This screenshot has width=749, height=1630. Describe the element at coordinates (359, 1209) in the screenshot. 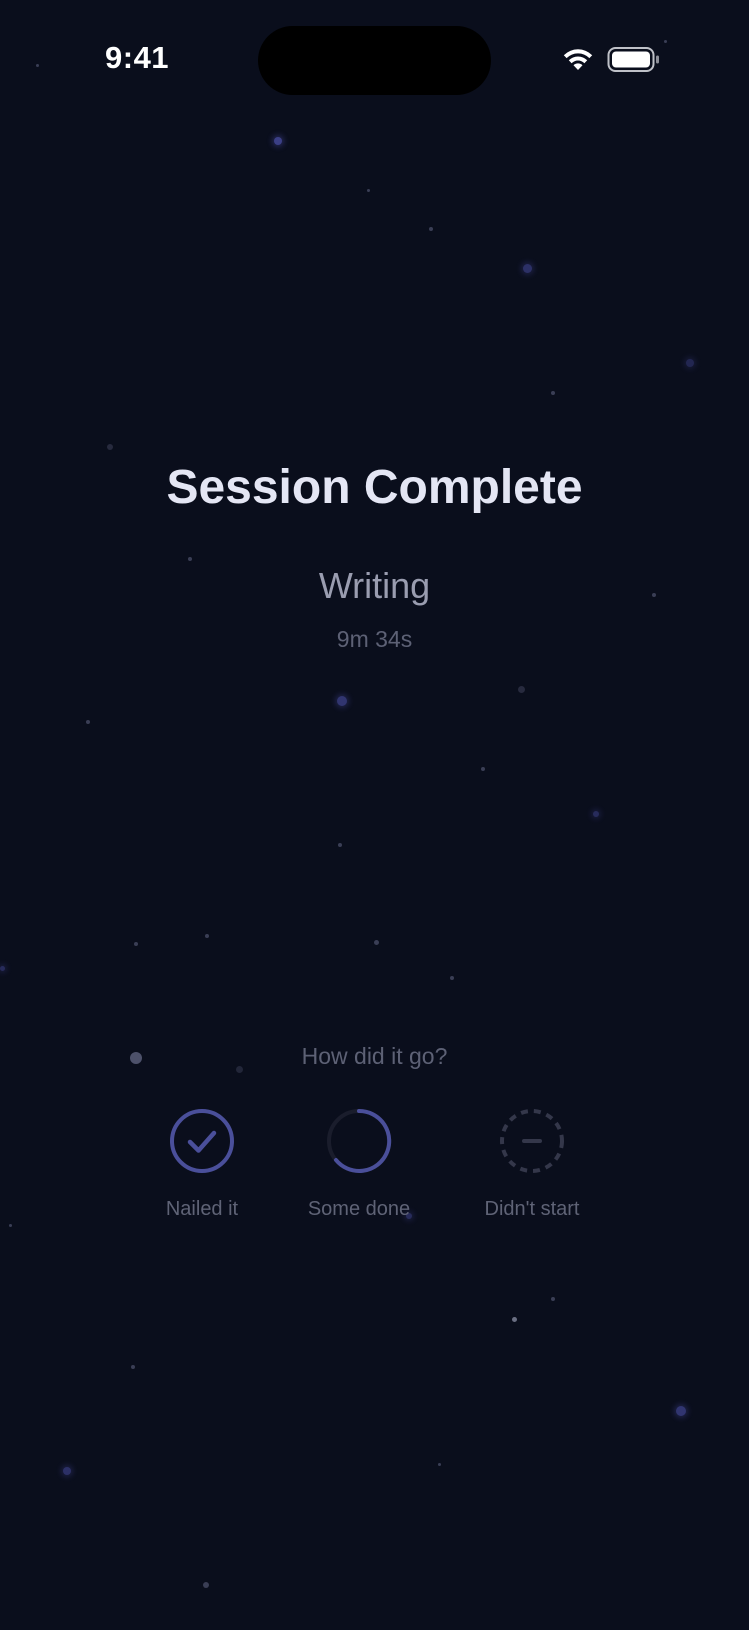

I see `rating-label: Some done` at that location.